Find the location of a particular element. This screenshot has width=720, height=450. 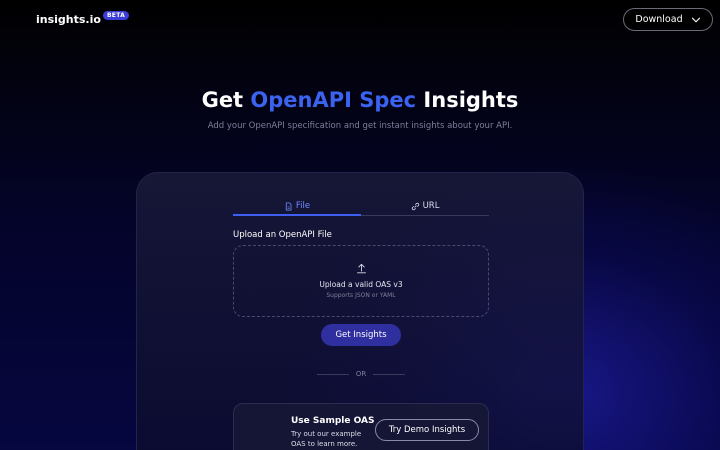

sample-title: Use Sample OAS is located at coordinates (333, 421).